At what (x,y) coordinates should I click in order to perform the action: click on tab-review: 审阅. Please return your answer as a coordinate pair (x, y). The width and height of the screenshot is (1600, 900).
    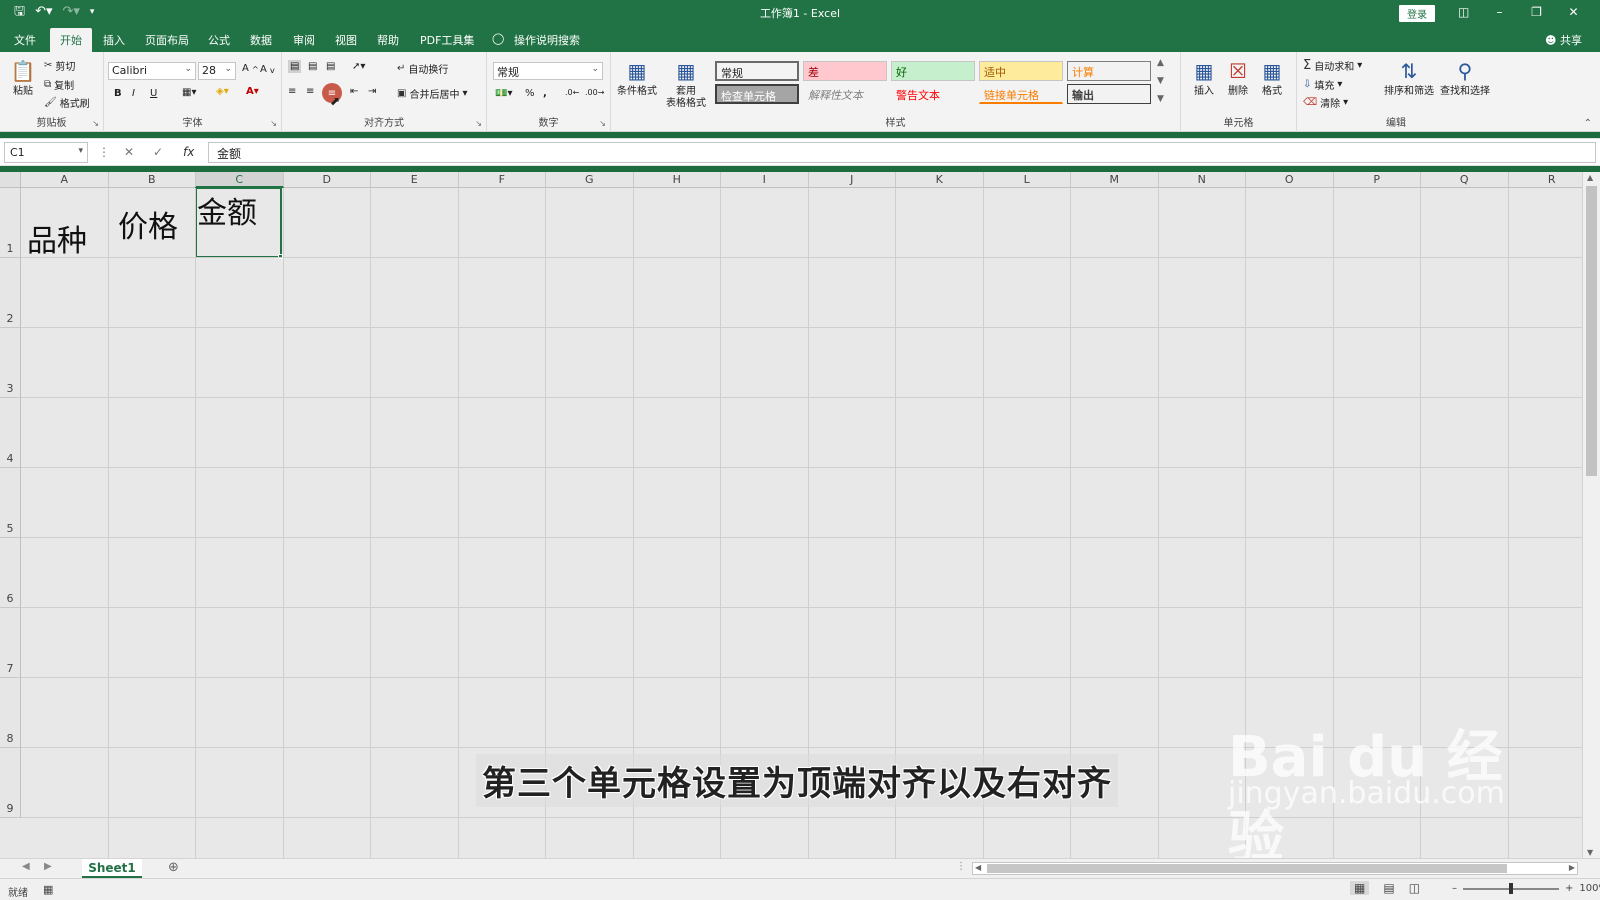
    Looking at the image, I should click on (304, 40).